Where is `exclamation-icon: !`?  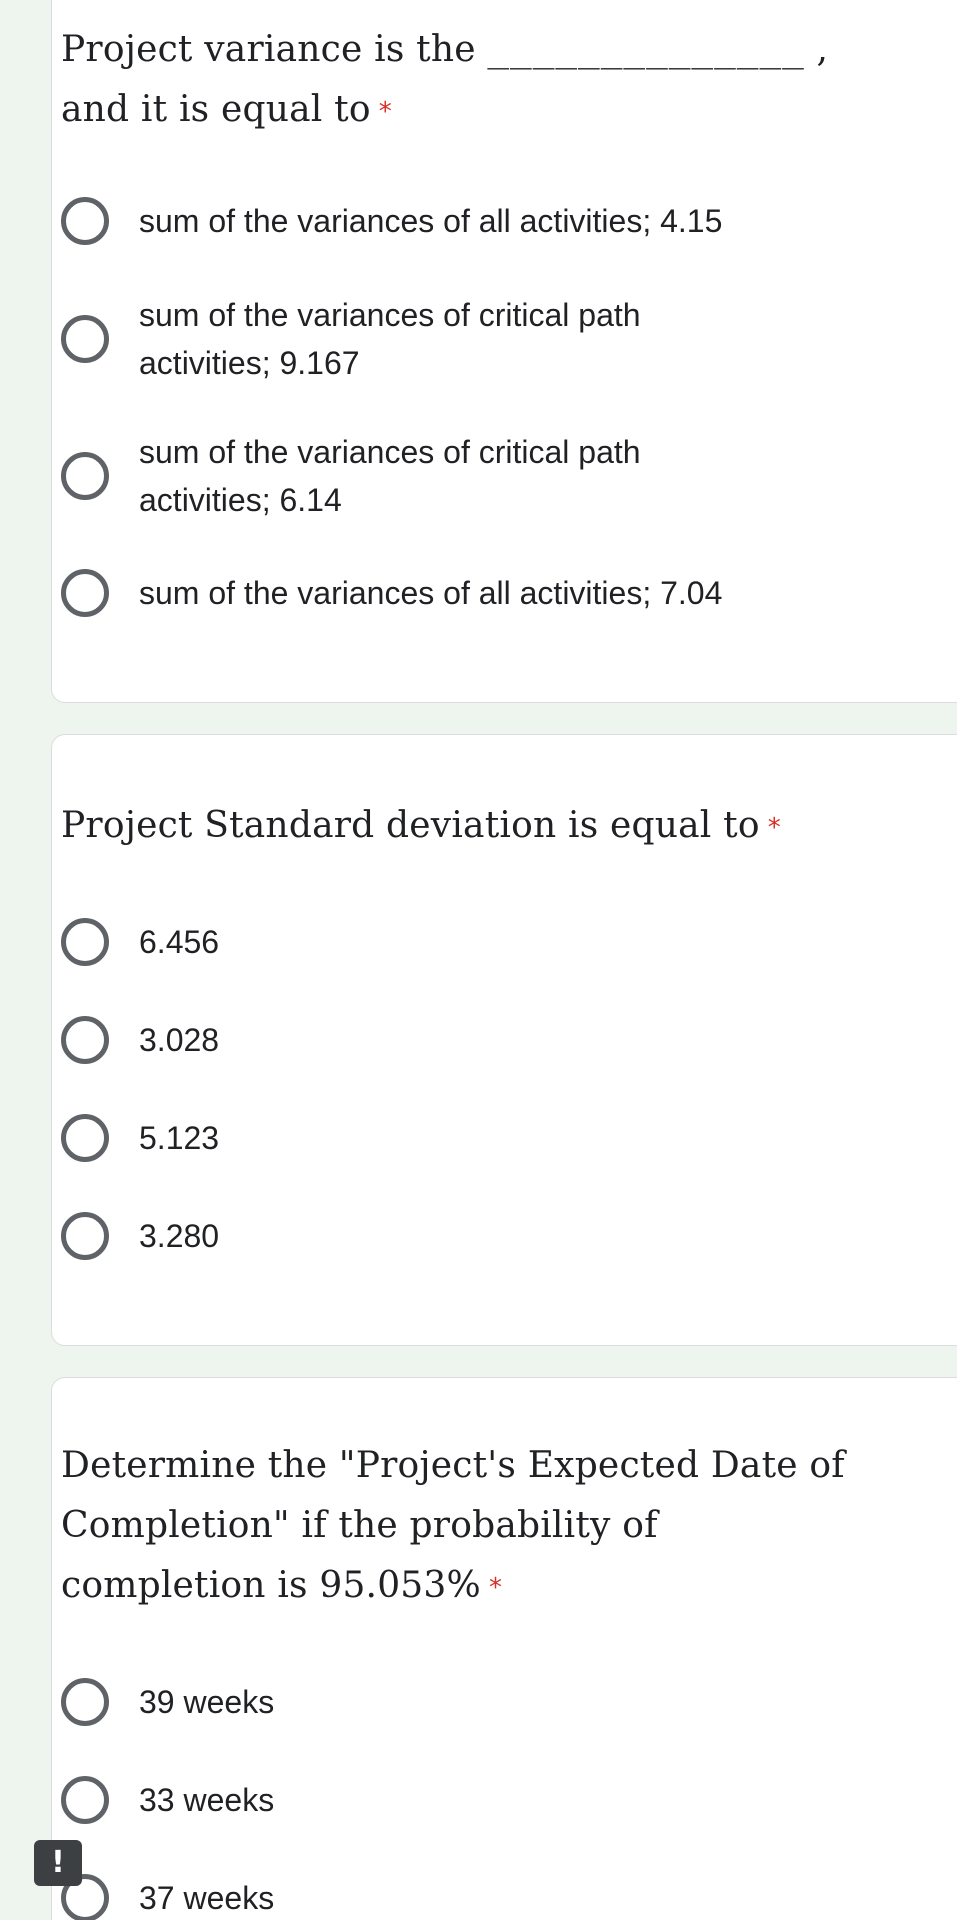
exclamation-icon: ! is located at coordinates (58, 1862).